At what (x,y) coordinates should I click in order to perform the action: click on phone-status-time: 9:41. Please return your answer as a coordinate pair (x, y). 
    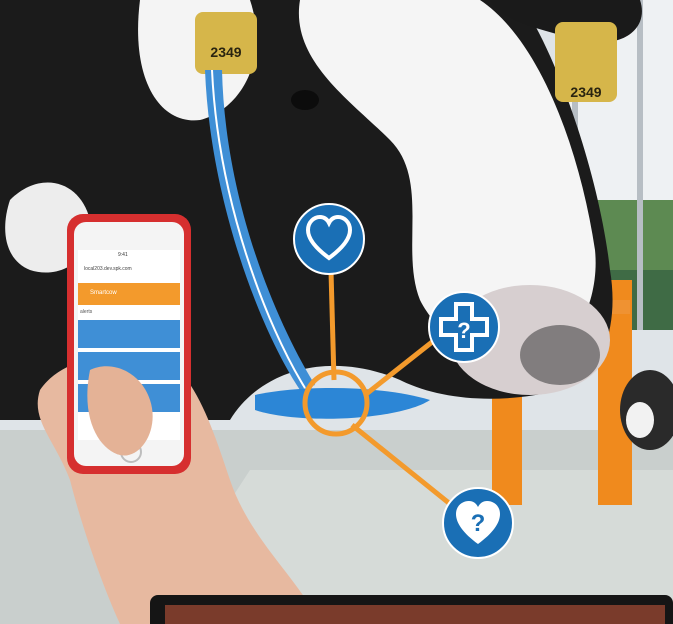
    Looking at the image, I should click on (123, 255).